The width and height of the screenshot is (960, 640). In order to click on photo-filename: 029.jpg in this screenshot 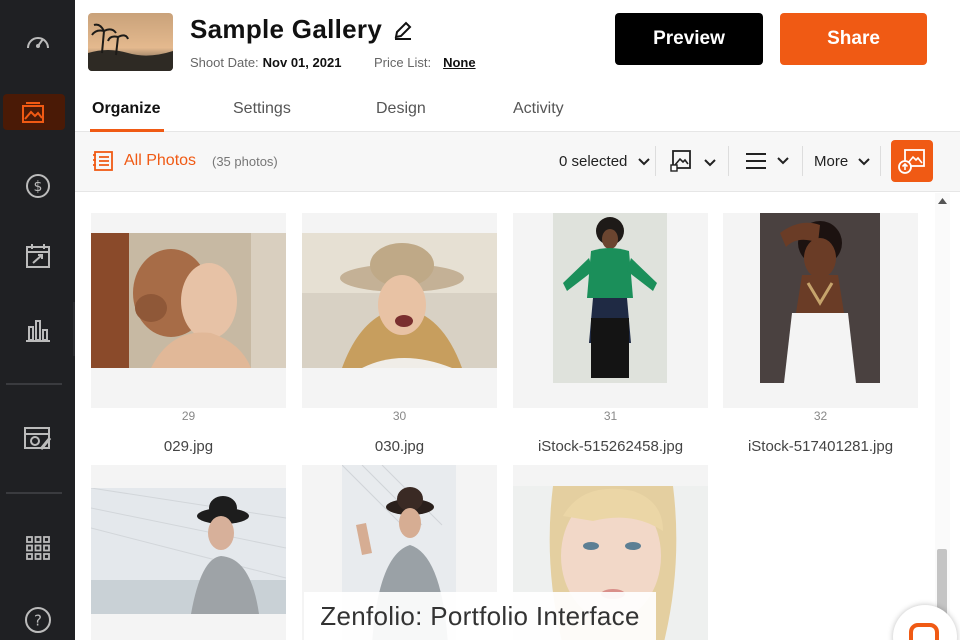, I will do `click(188, 446)`.